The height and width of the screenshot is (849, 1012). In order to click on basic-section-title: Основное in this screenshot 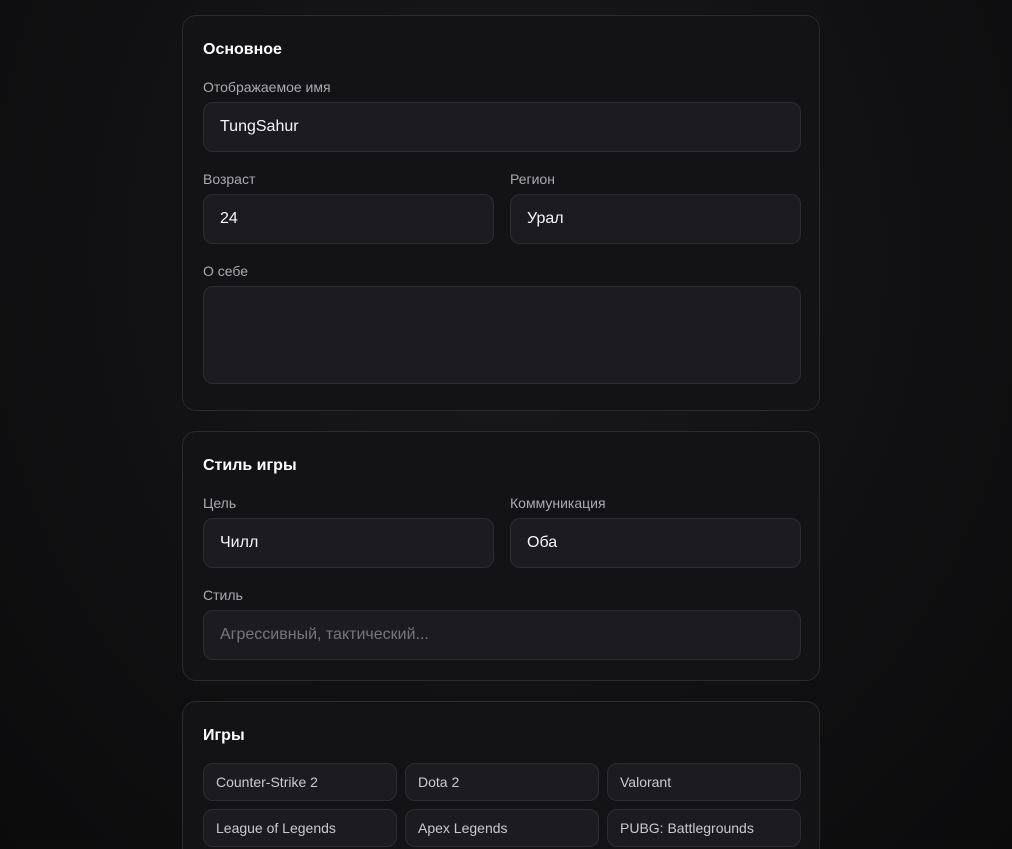, I will do `click(242, 49)`.